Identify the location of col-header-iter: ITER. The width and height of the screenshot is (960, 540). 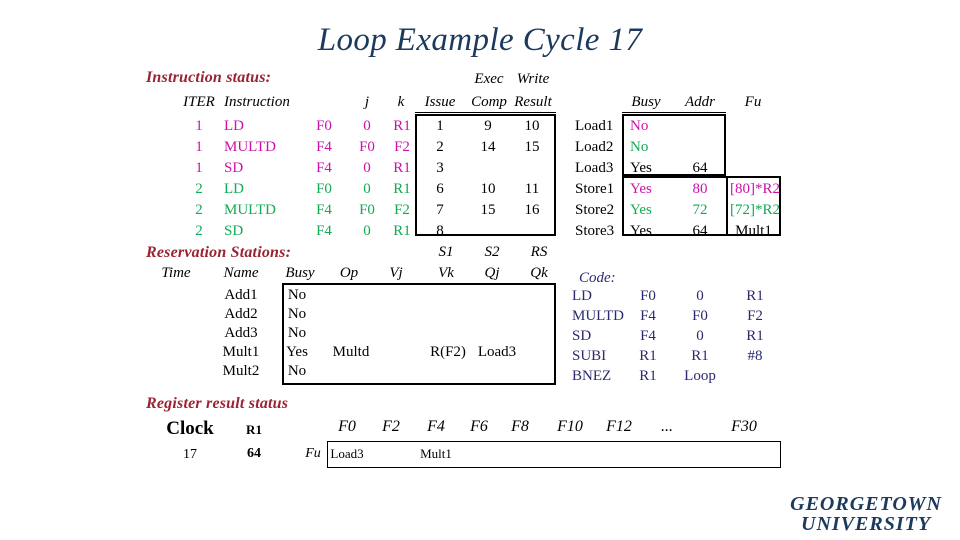
(199, 102).